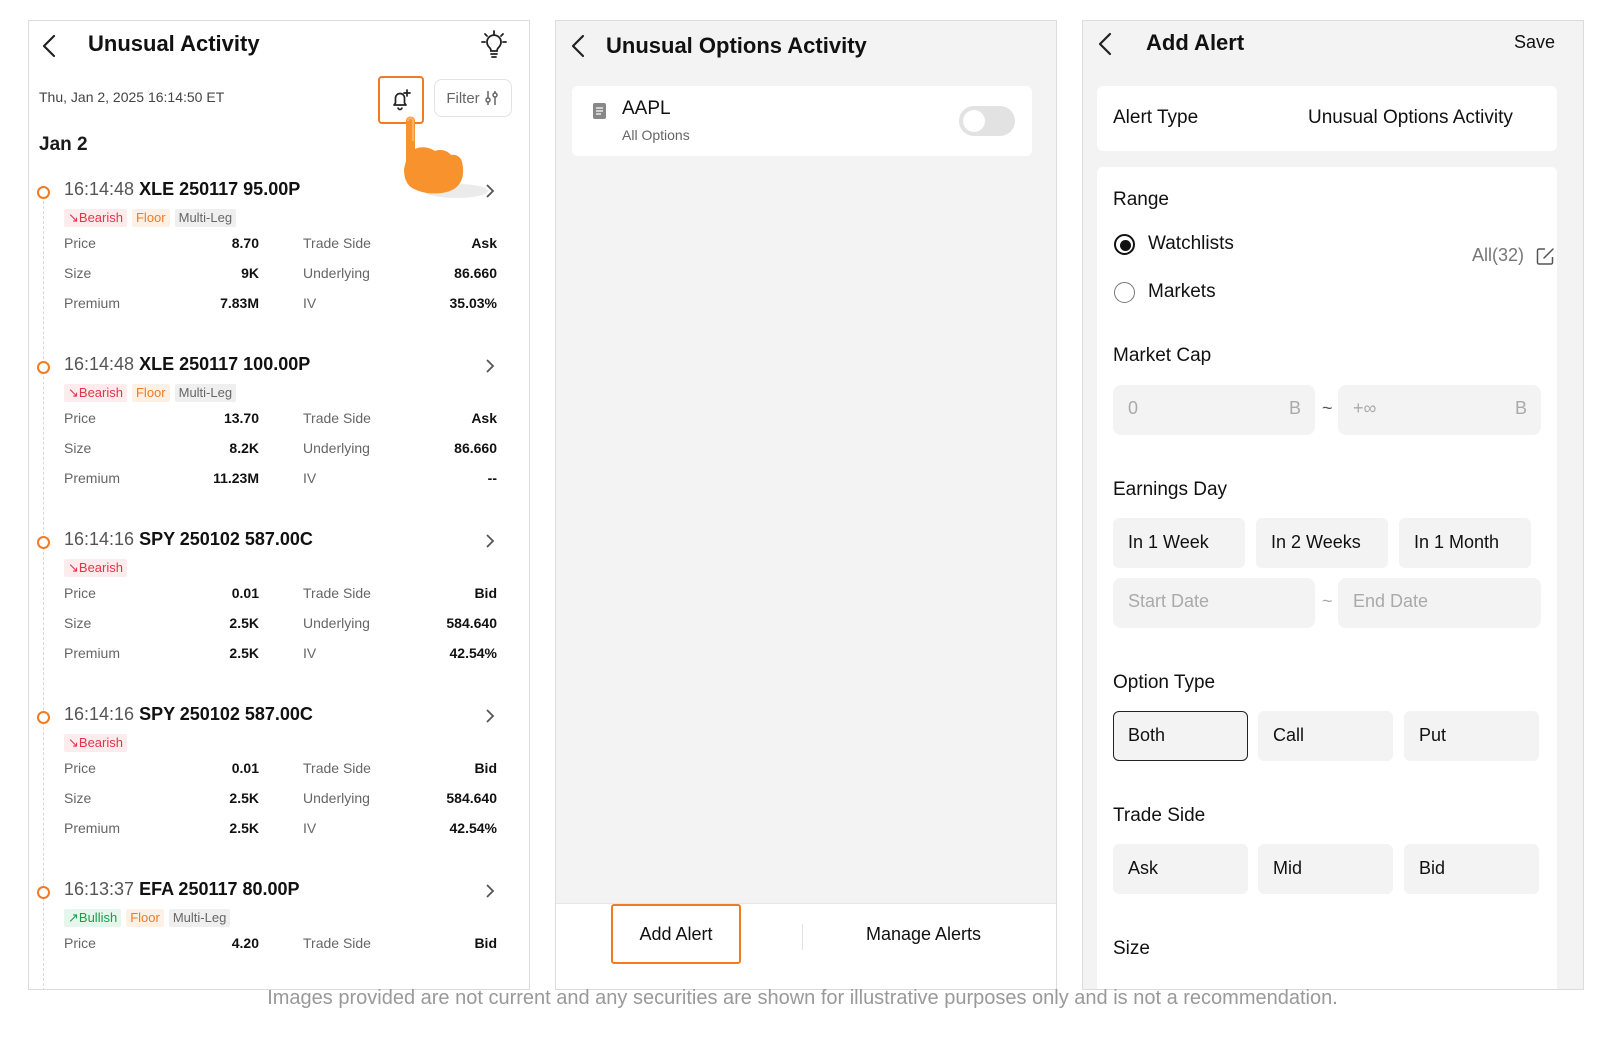  Describe the element at coordinates (1325, 736) in the screenshot. I see `option-type-call-chip: Call` at that location.